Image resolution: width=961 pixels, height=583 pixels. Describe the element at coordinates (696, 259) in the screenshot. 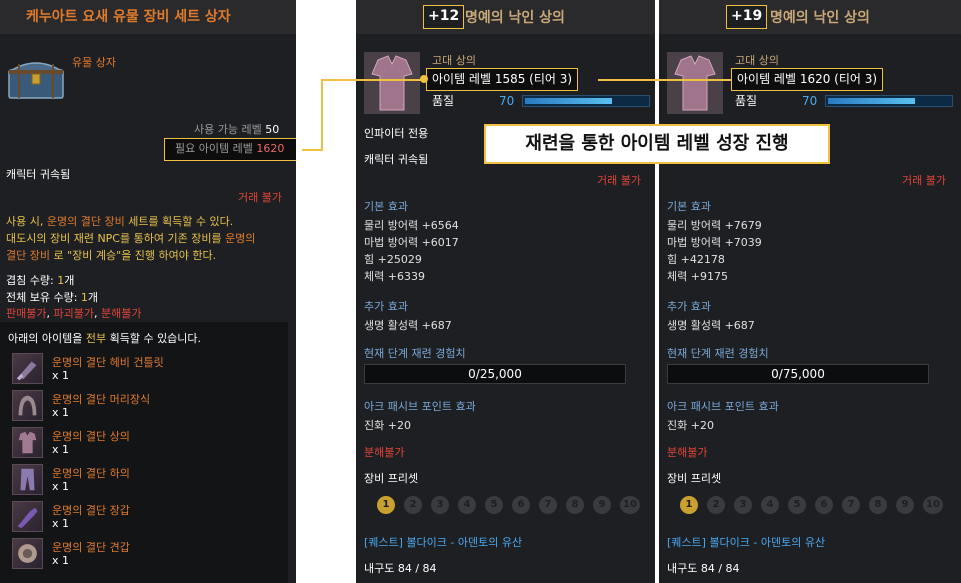

I see `stat-line: 힘 +42178` at that location.